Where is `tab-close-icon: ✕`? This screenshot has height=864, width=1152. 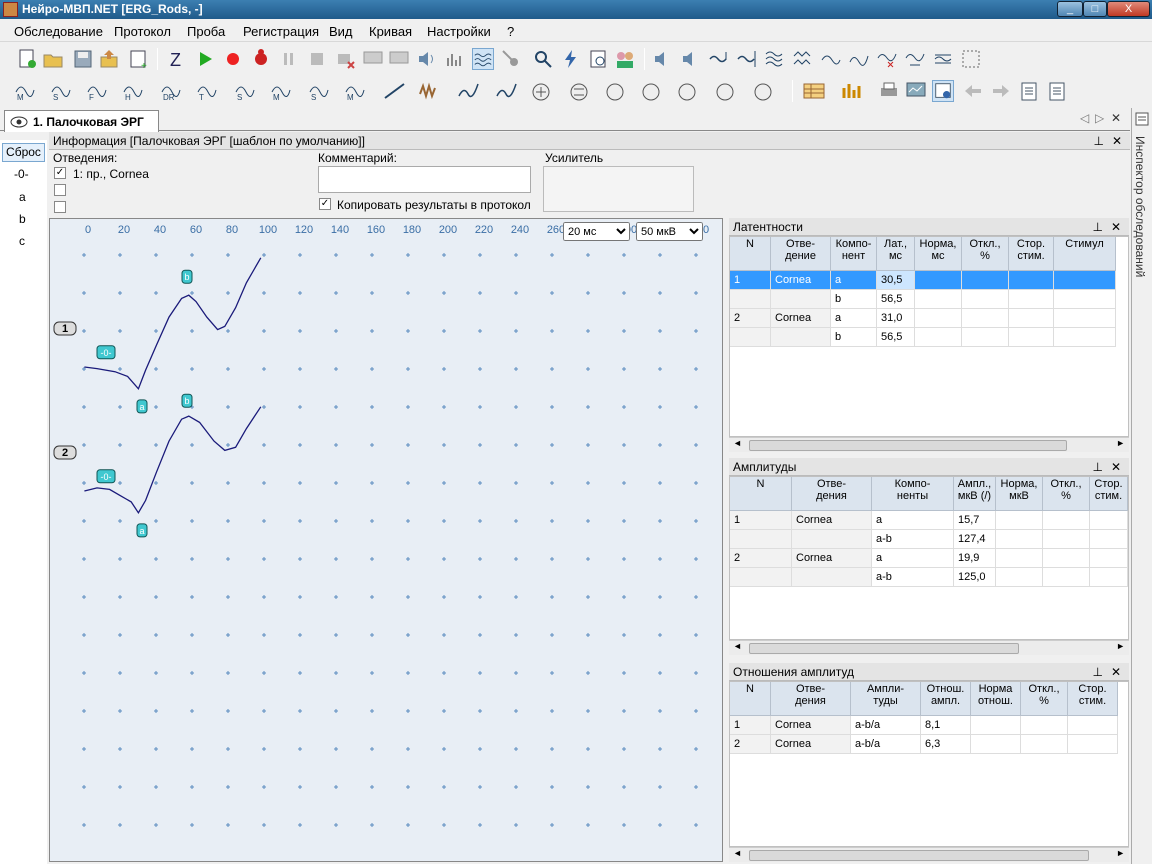 tab-close-icon: ✕ is located at coordinates (1116, 118).